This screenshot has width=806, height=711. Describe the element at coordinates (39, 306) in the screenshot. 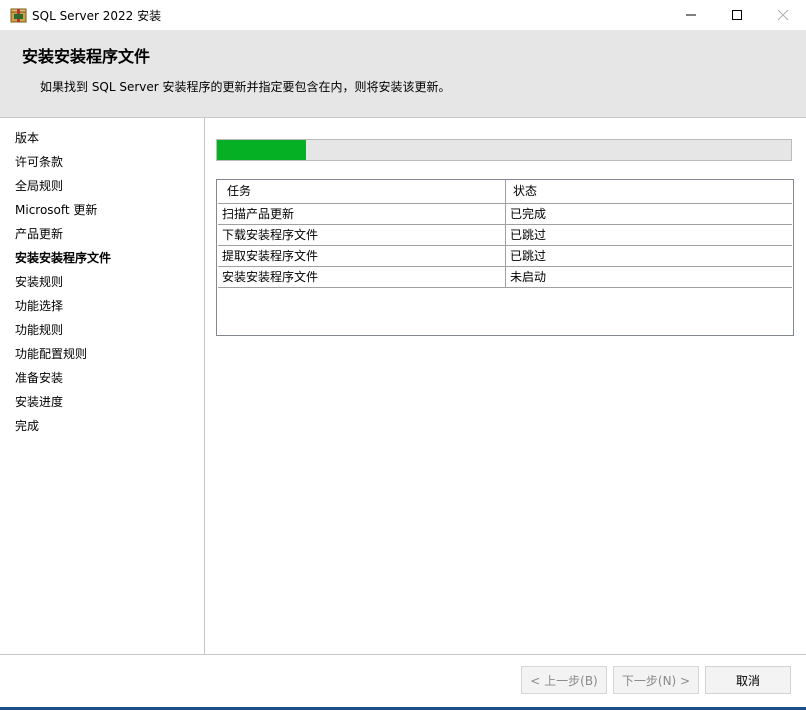

I see `sidebar-item-feature-selection: 功能选择` at that location.